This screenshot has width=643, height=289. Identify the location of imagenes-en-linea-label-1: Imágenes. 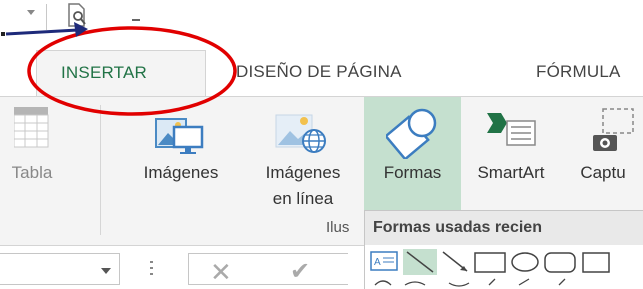
(303, 172).